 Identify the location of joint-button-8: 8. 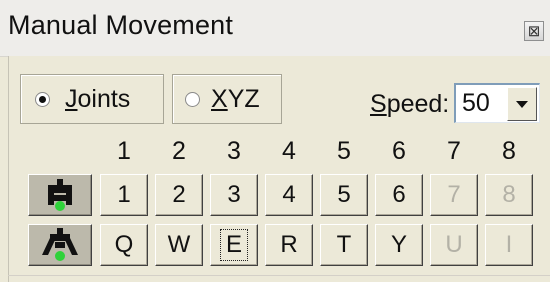
(509, 195).